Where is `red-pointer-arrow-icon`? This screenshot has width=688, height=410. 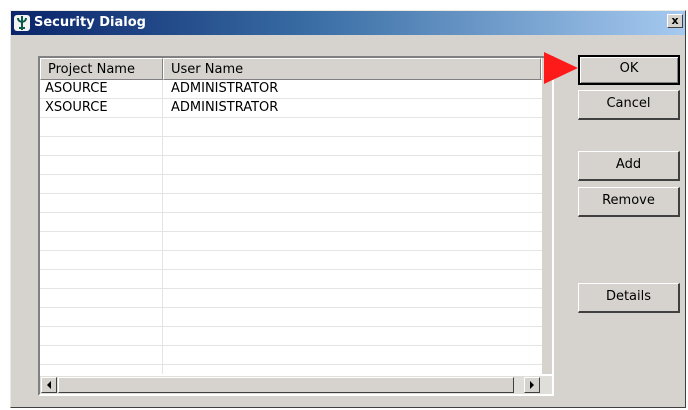
red-pointer-arrow-icon is located at coordinates (561, 68).